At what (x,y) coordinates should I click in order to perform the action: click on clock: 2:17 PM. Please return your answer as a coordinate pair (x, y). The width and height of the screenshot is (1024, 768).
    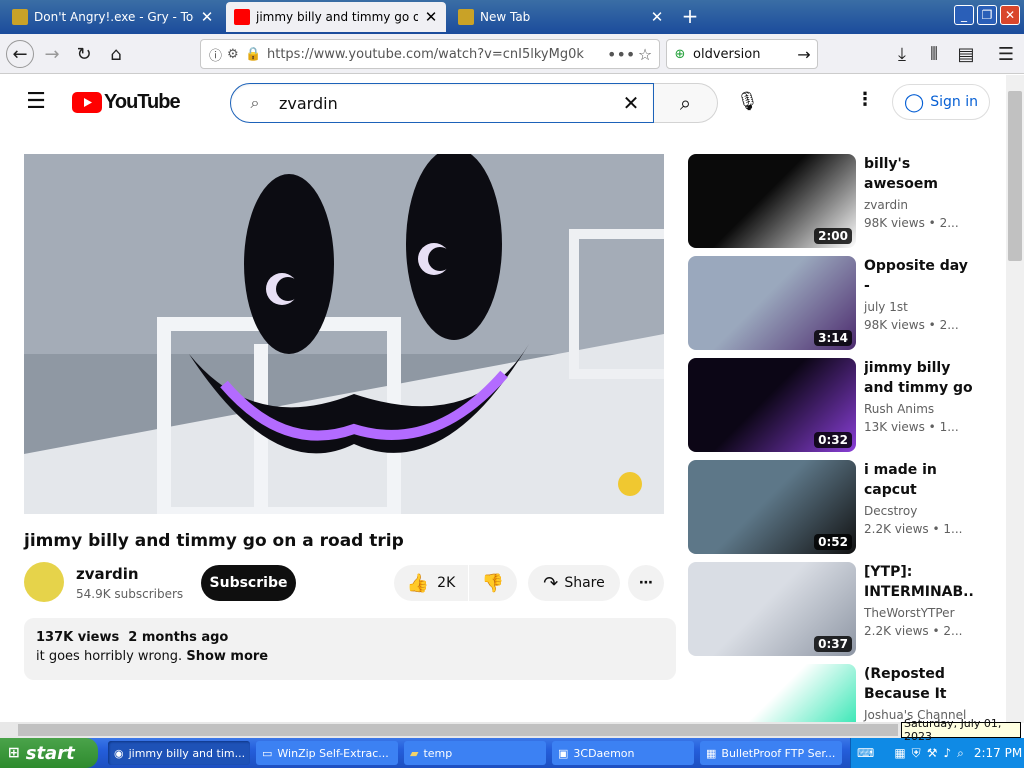
    Looking at the image, I should click on (998, 753).